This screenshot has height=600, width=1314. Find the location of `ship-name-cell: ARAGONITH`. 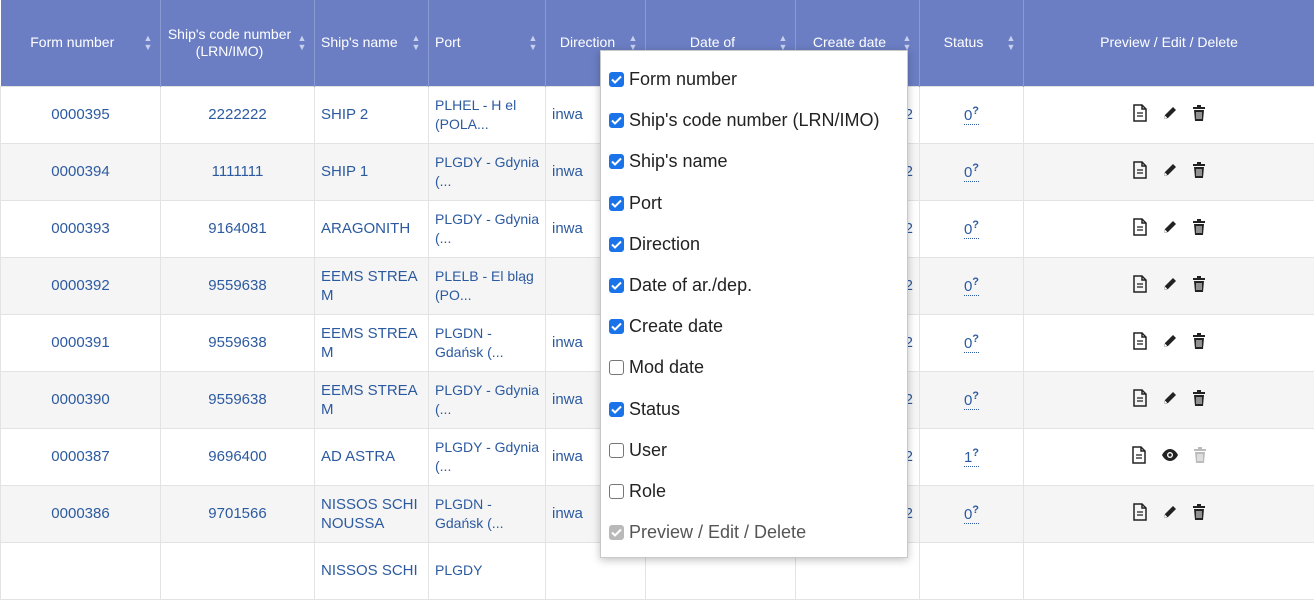

ship-name-cell: ARAGONITH is located at coordinates (372, 228).